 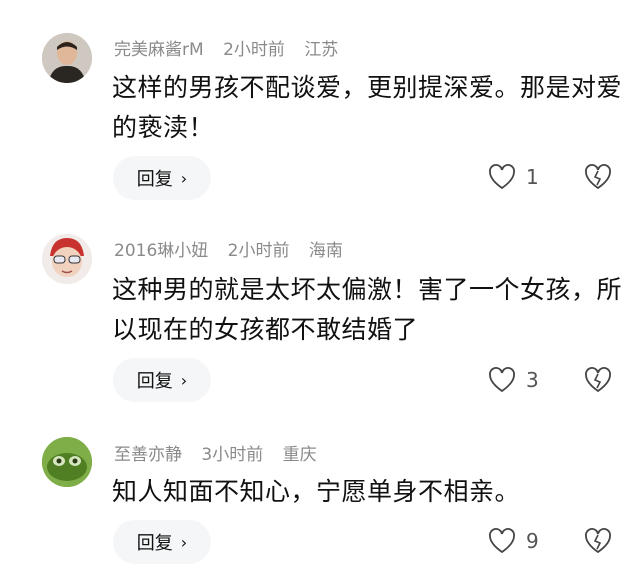 I want to click on comment-meta: 完美麻酱rM 2小时前 江苏, so click(x=233, y=47).